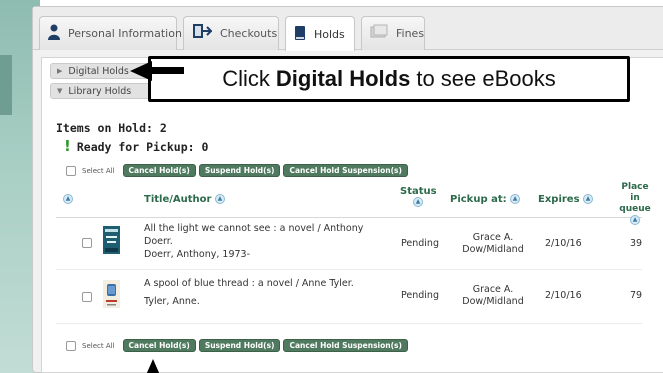 The image size is (663, 373). What do you see at coordinates (125, 33) in the screenshot?
I see `tab-label: Personal Information` at bounding box center [125, 33].